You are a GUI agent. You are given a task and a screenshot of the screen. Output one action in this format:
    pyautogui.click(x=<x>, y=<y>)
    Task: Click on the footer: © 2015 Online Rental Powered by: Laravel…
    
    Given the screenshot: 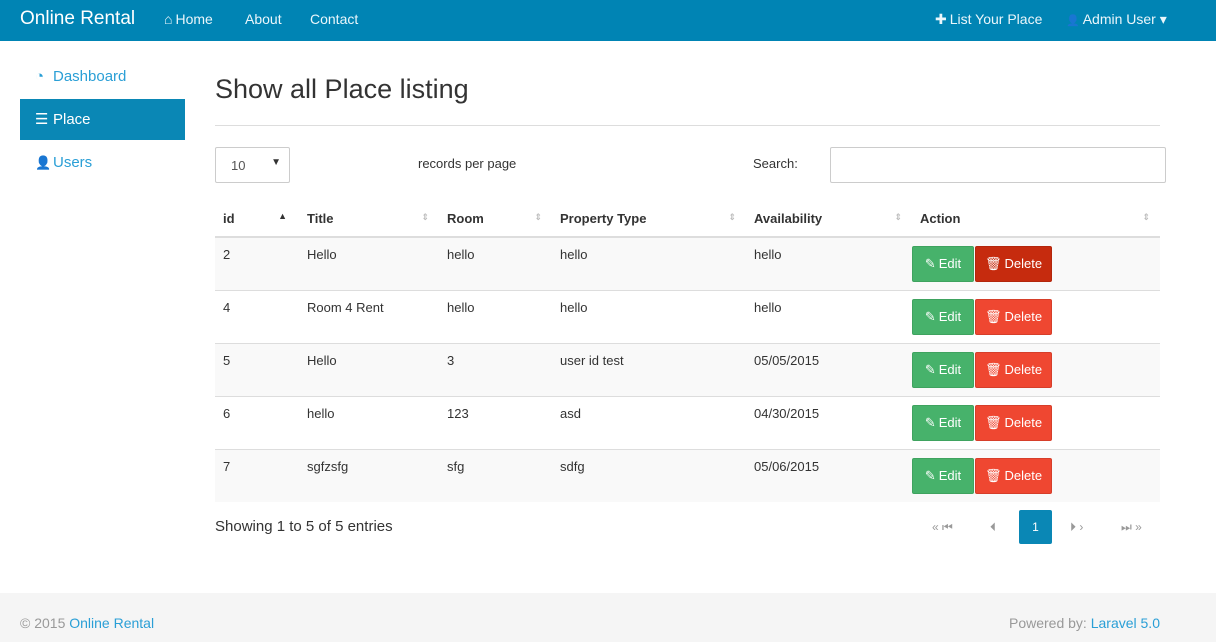 What is the action you would take?
    pyautogui.click(x=608, y=617)
    